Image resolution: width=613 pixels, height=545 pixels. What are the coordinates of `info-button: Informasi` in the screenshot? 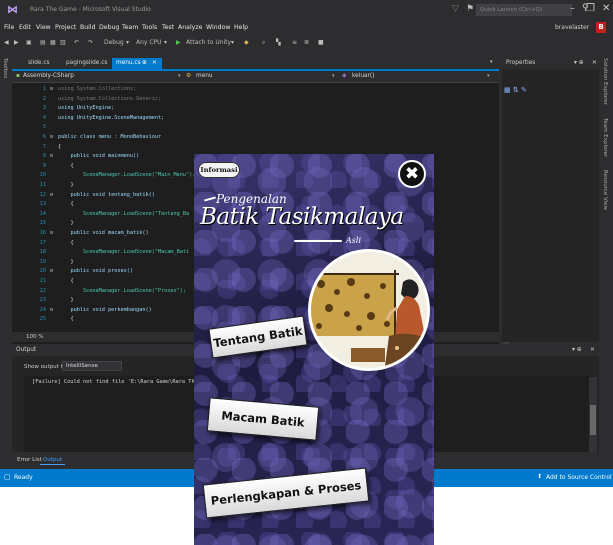 It's located at (219, 170).